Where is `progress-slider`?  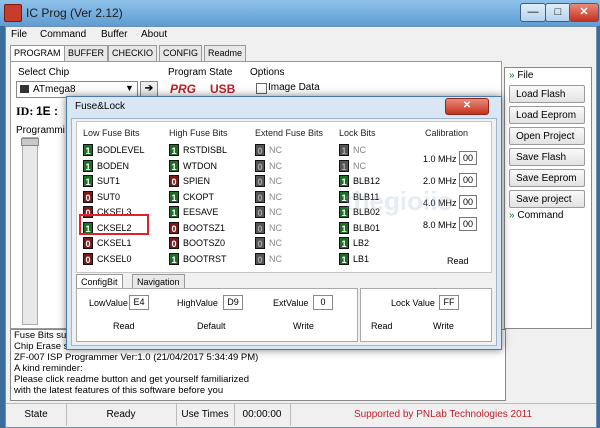 progress-slider is located at coordinates (30, 231).